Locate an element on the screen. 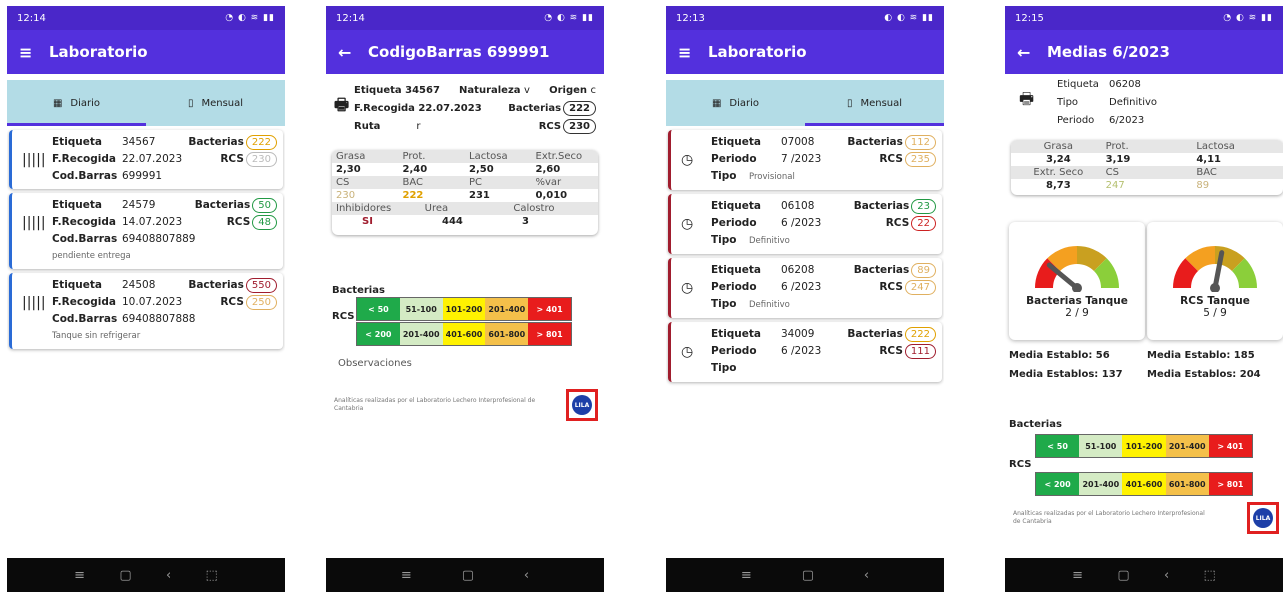 The height and width of the screenshot is (592, 1285). tab-bar: ▦ Diario ▯ Mensual is located at coordinates (805, 103).